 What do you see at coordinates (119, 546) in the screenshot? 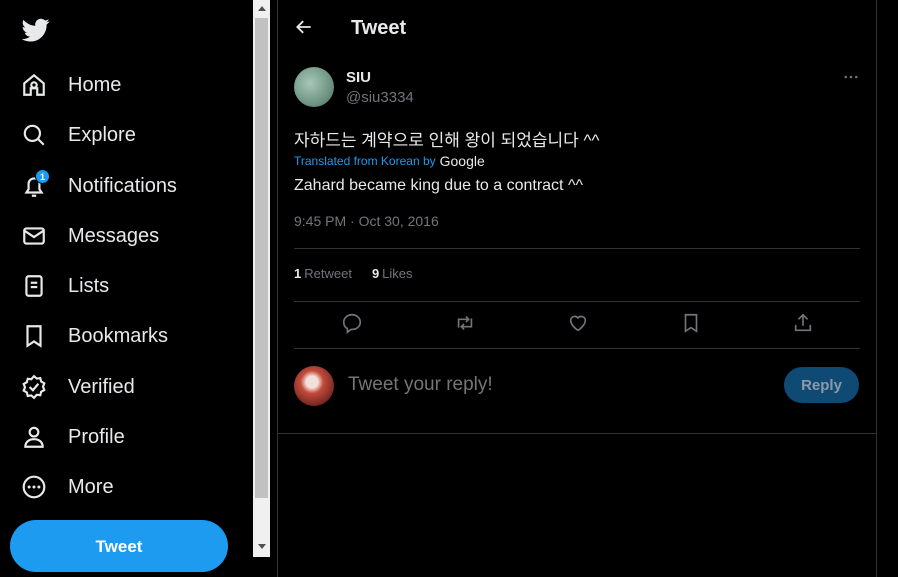
I see `tweet-compose-button: Tweet` at bounding box center [119, 546].